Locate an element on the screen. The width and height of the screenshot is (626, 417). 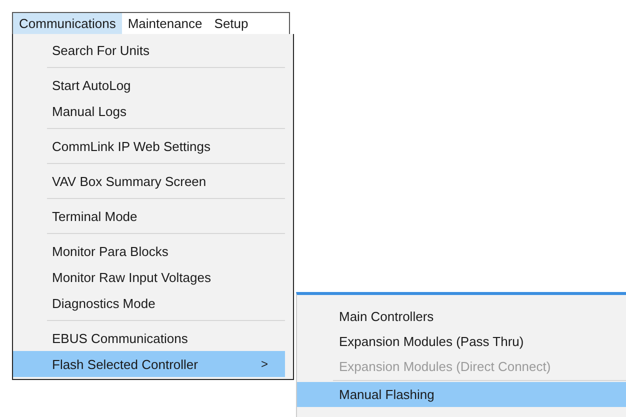
menu-bar-item: Setup is located at coordinates (231, 23).